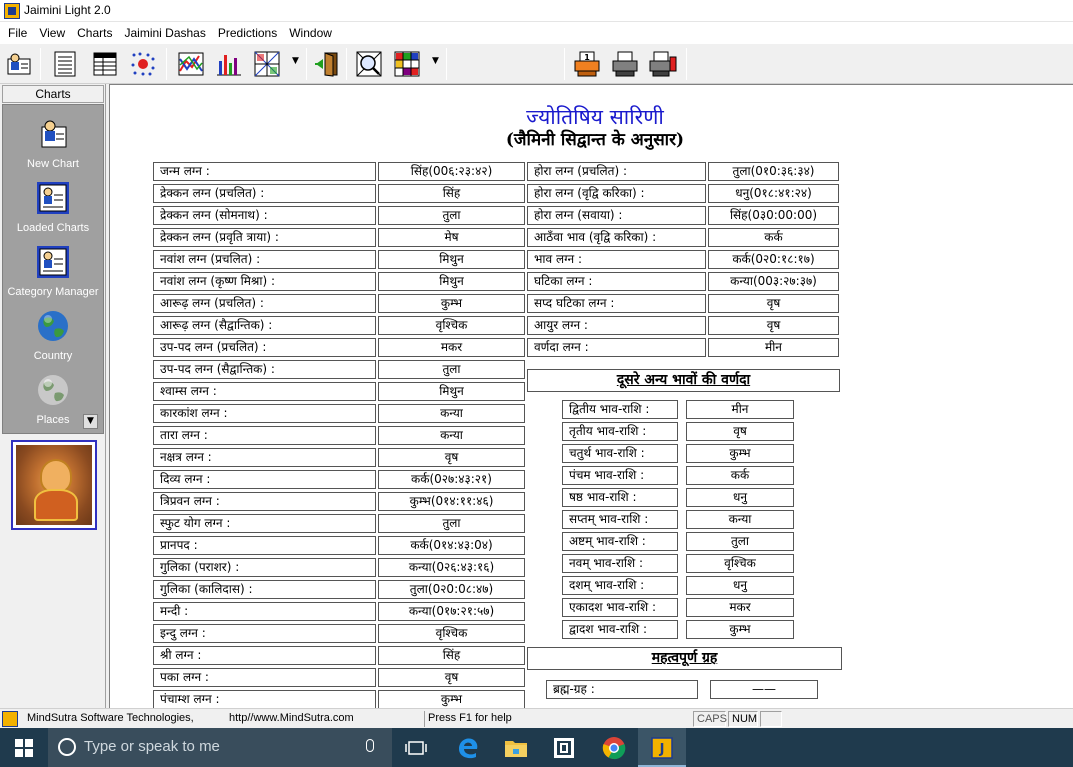 The width and height of the screenshot is (1073, 767). Describe the element at coordinates (451, 259) in the screenshot. I see `left-row-value: मिथुन` at that location.